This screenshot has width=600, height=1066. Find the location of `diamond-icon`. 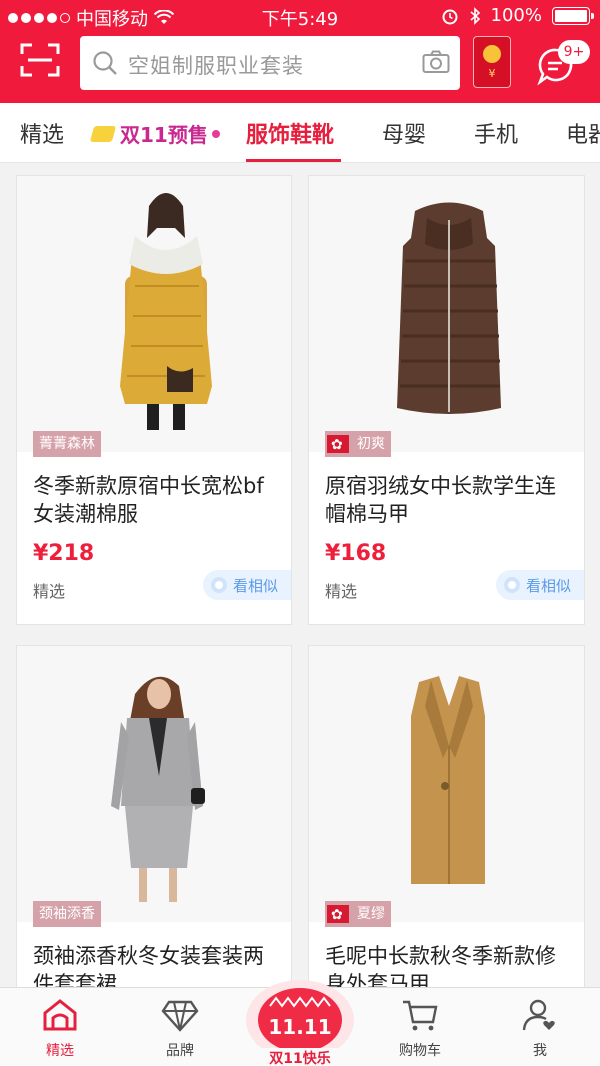

diamond-icon is located at coordinates (180, 1016).